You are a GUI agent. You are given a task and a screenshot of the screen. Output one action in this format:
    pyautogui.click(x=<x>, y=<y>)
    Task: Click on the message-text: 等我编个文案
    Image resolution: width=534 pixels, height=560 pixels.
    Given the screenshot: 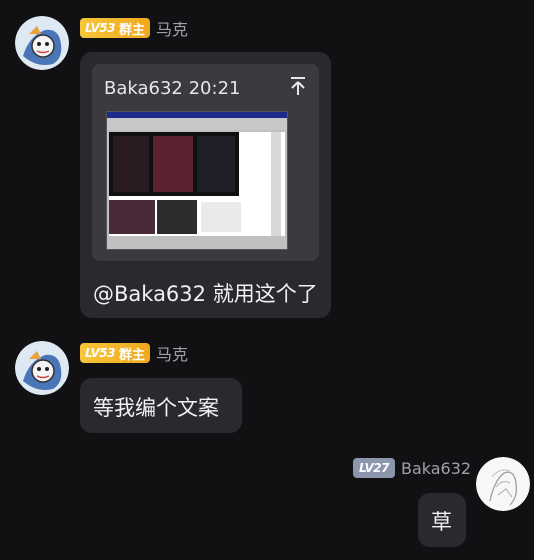 What is the action you would take?
    pyautogui.click(x=156, y=408)
    